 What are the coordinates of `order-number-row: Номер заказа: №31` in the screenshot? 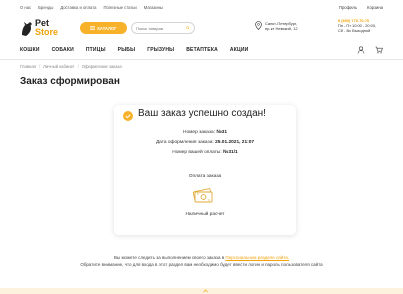 It's located at (205, 132).